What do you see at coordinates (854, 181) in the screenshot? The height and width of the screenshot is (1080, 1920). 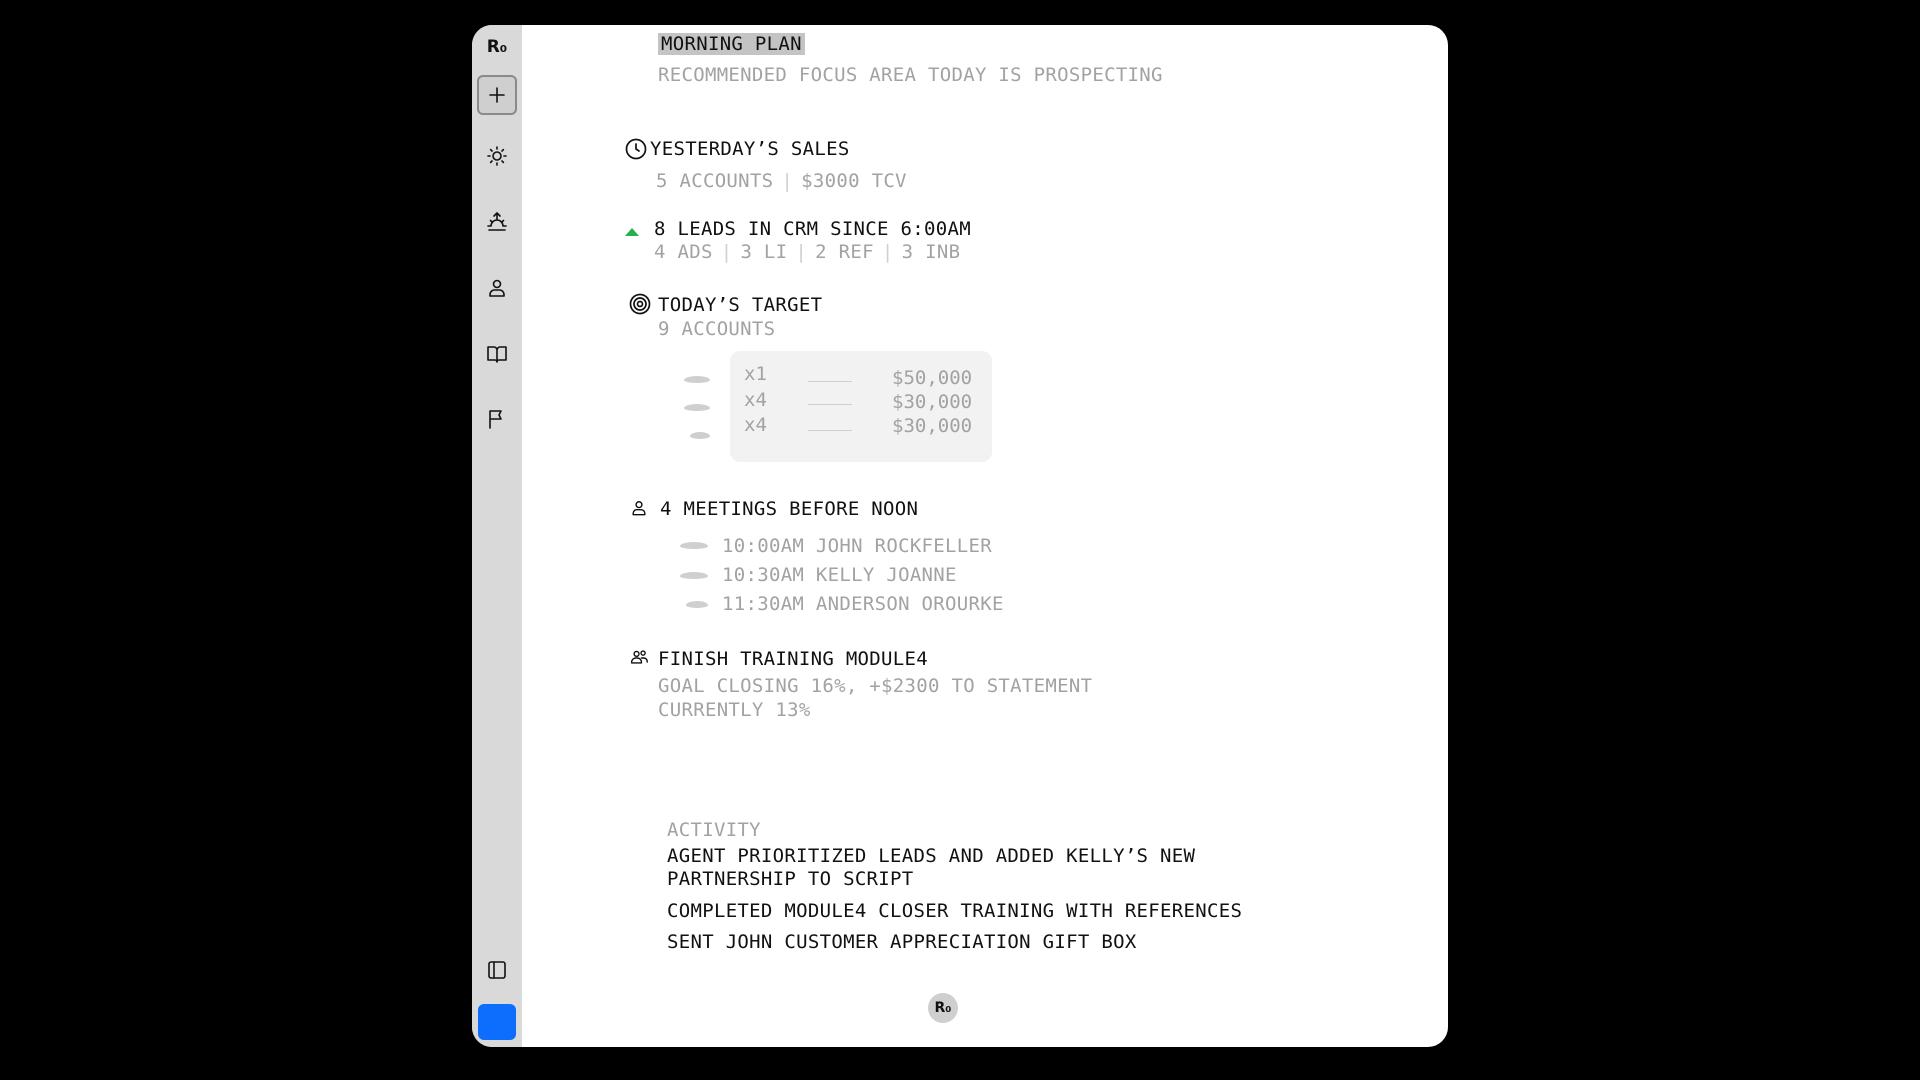 I see `sales-tcv: $3000 TCV` at bounding box center [854, 181].